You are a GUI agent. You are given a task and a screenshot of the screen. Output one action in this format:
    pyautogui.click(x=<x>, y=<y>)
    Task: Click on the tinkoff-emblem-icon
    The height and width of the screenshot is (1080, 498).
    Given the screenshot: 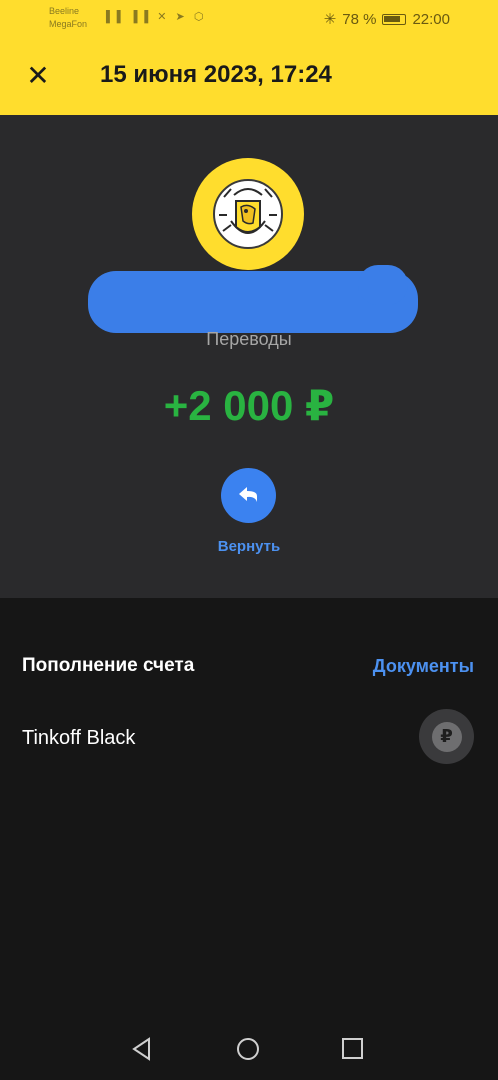 What is the action you would take?
    pyautogui.click(x=248, y=214)
    